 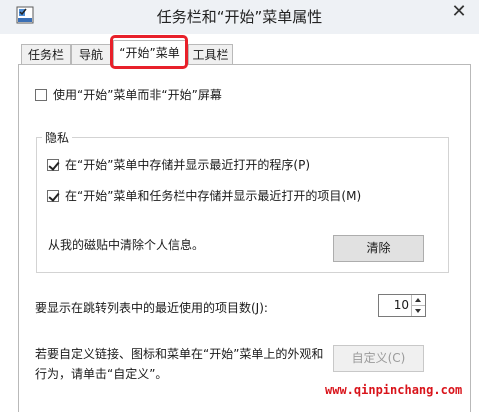 I want to click on store-programs-option: 在“开始”菜单中存储并显示最近打开的程序(P), so click(x=178, y=164).